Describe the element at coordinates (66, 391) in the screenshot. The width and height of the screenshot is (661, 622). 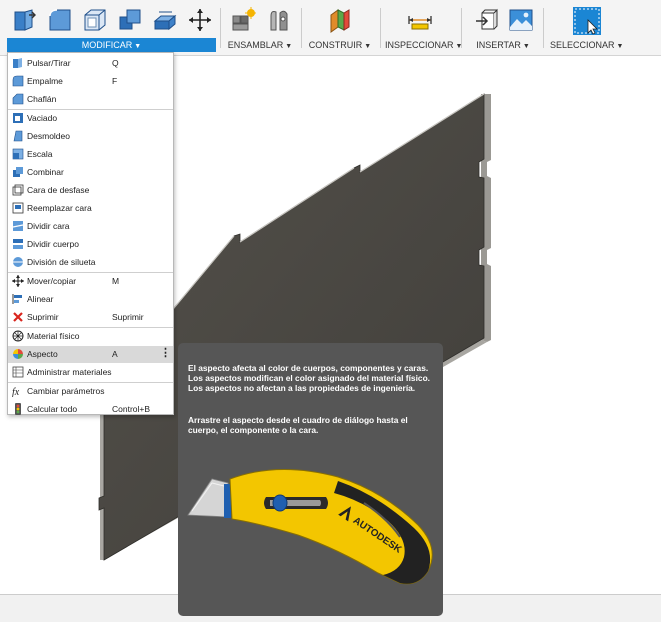
I see `menu-item-label: Cambiar parámetros` at that location.